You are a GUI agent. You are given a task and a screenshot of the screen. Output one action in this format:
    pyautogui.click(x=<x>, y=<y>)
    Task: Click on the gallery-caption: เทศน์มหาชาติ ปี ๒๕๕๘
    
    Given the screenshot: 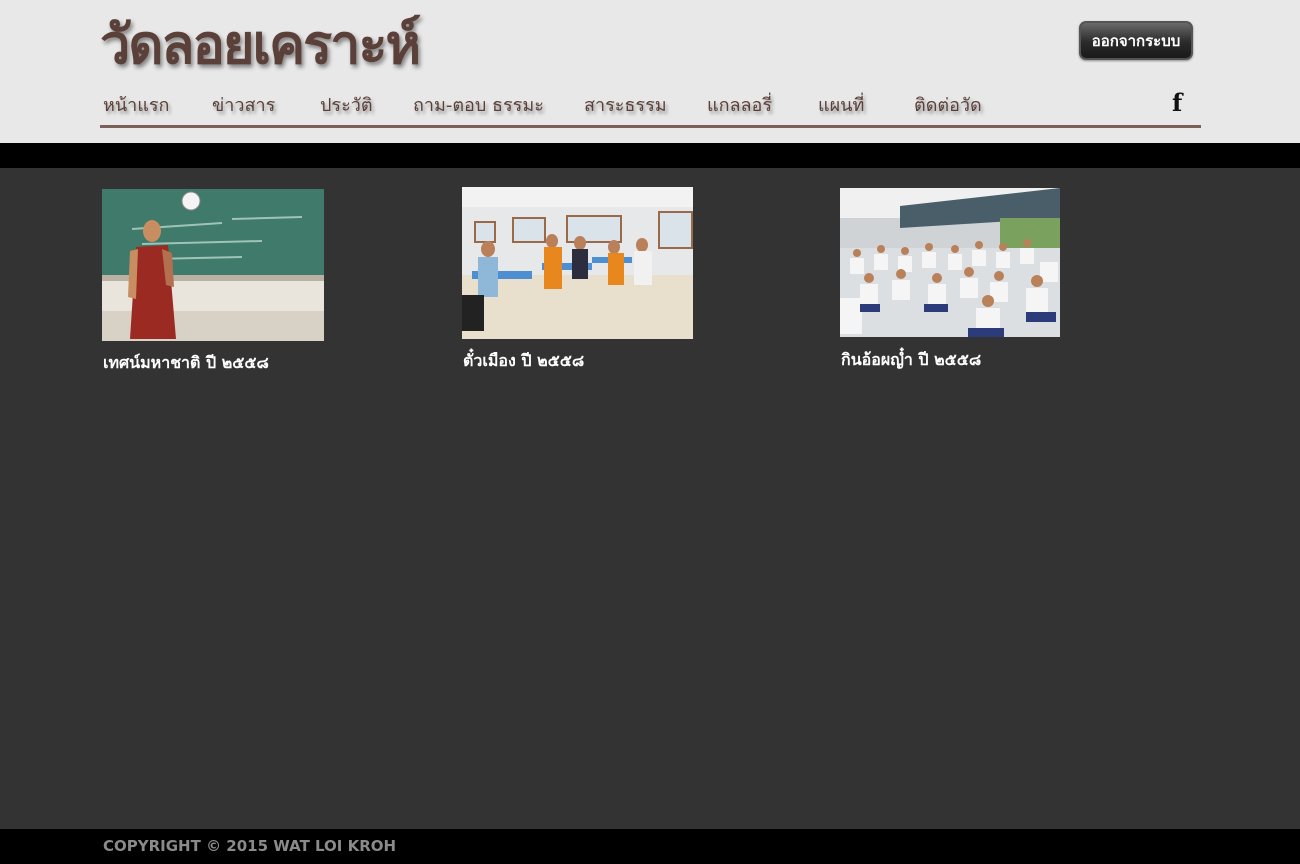 What is the action you would take?
    pyautogui.click(x=186, y=363)
    